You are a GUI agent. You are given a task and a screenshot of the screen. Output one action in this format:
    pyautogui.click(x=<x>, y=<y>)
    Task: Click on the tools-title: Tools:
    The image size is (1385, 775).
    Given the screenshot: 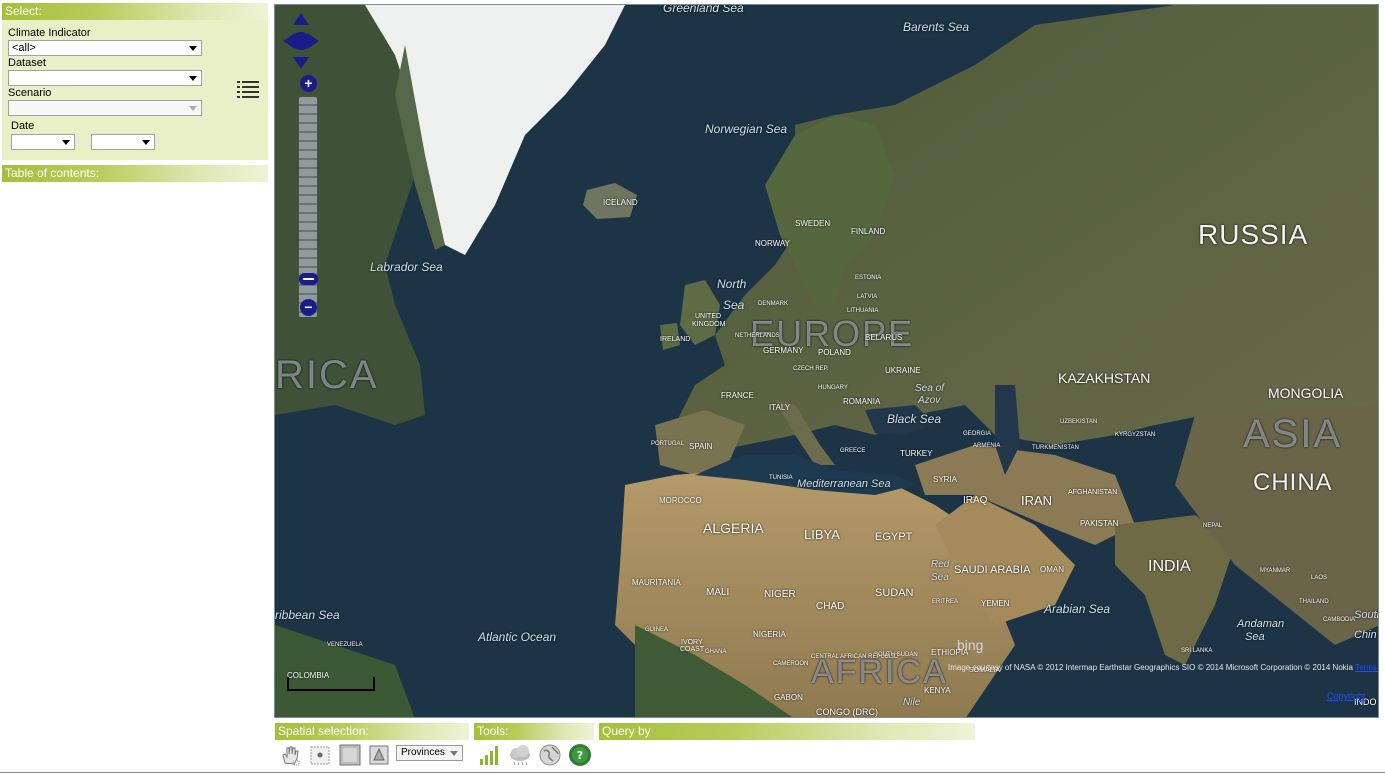 What is the action you would take?
    pyautogui.click(x=534, y=731)
    